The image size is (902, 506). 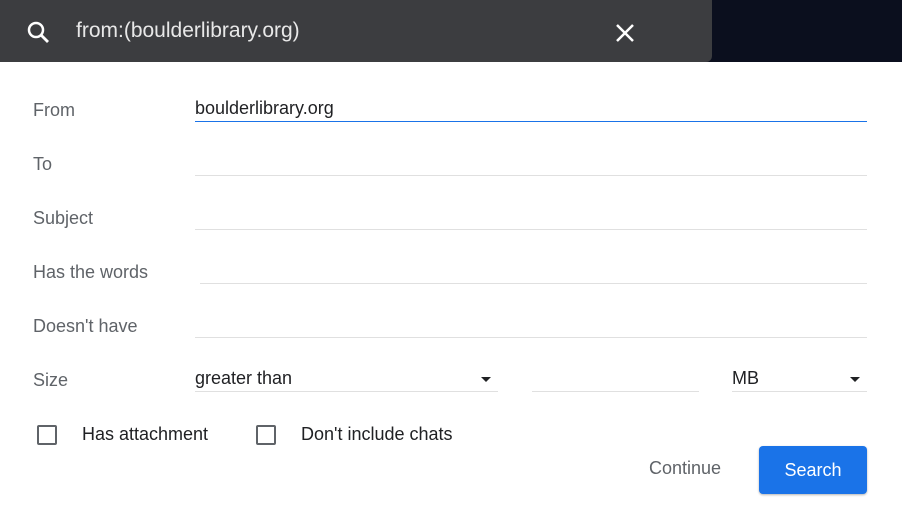 I want to click on has-words-label: Has the words, so click(x=91, y=272).